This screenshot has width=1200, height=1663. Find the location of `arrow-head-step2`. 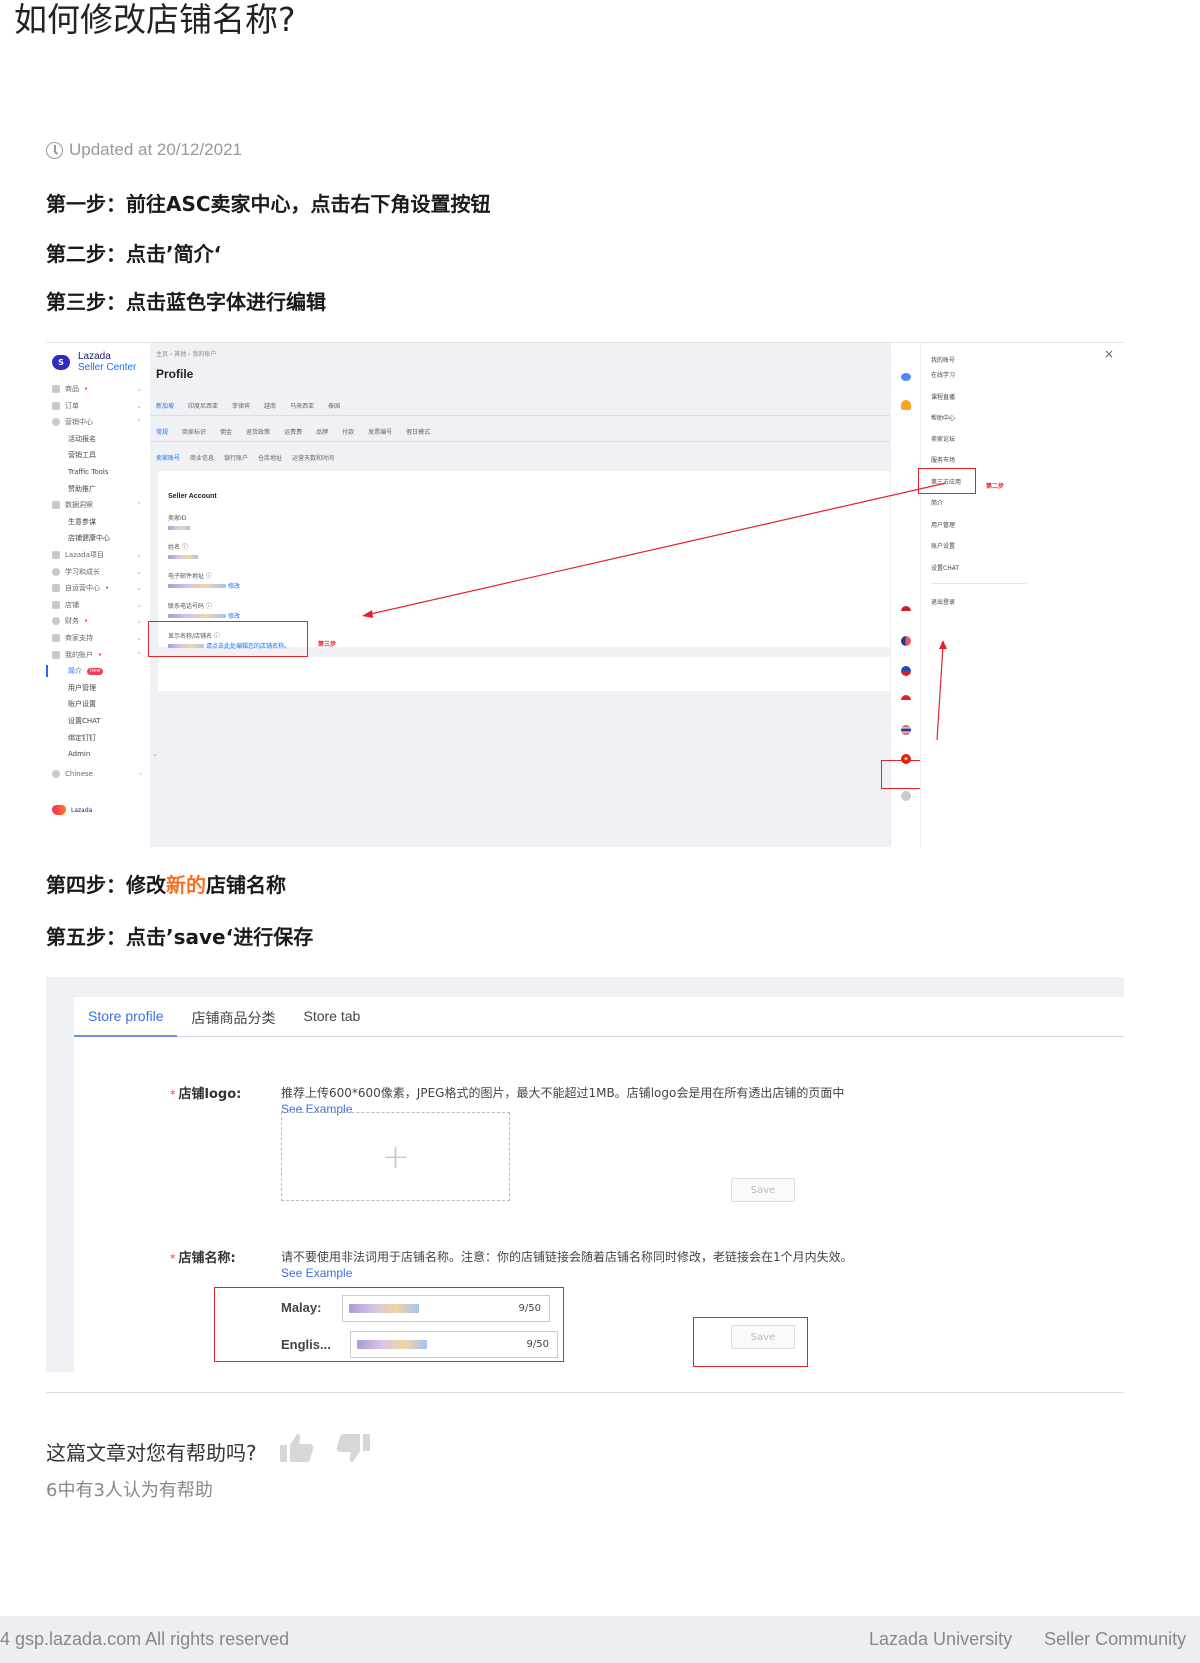

arrow-head-step2 is located at coordinates (943, 644).